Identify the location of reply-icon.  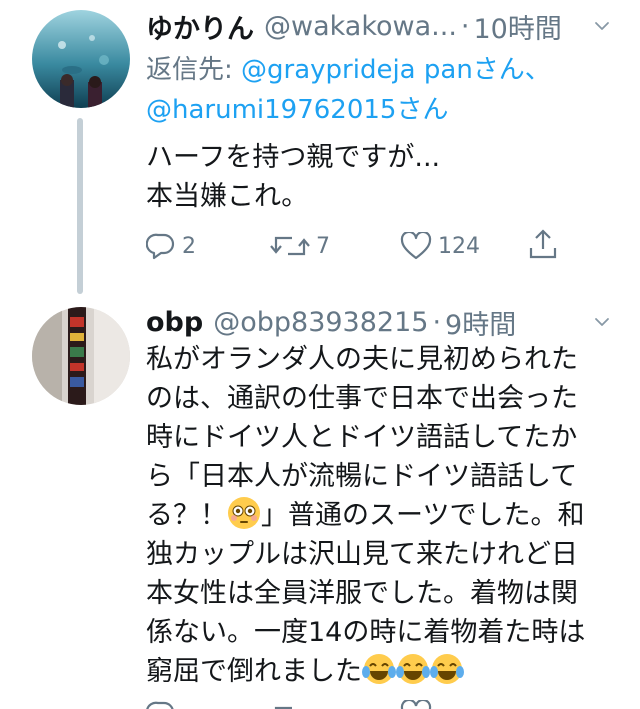
(160, 705).